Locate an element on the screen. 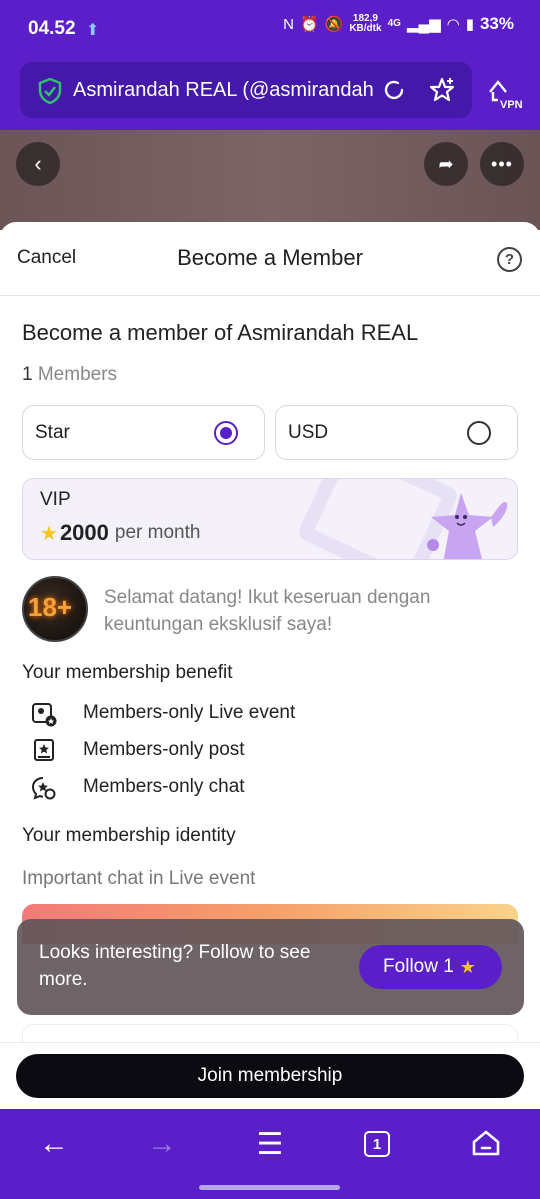 This screenshot has height=1199, width=540. benefit-post: Members-only post is located at coordinates (138, 751).